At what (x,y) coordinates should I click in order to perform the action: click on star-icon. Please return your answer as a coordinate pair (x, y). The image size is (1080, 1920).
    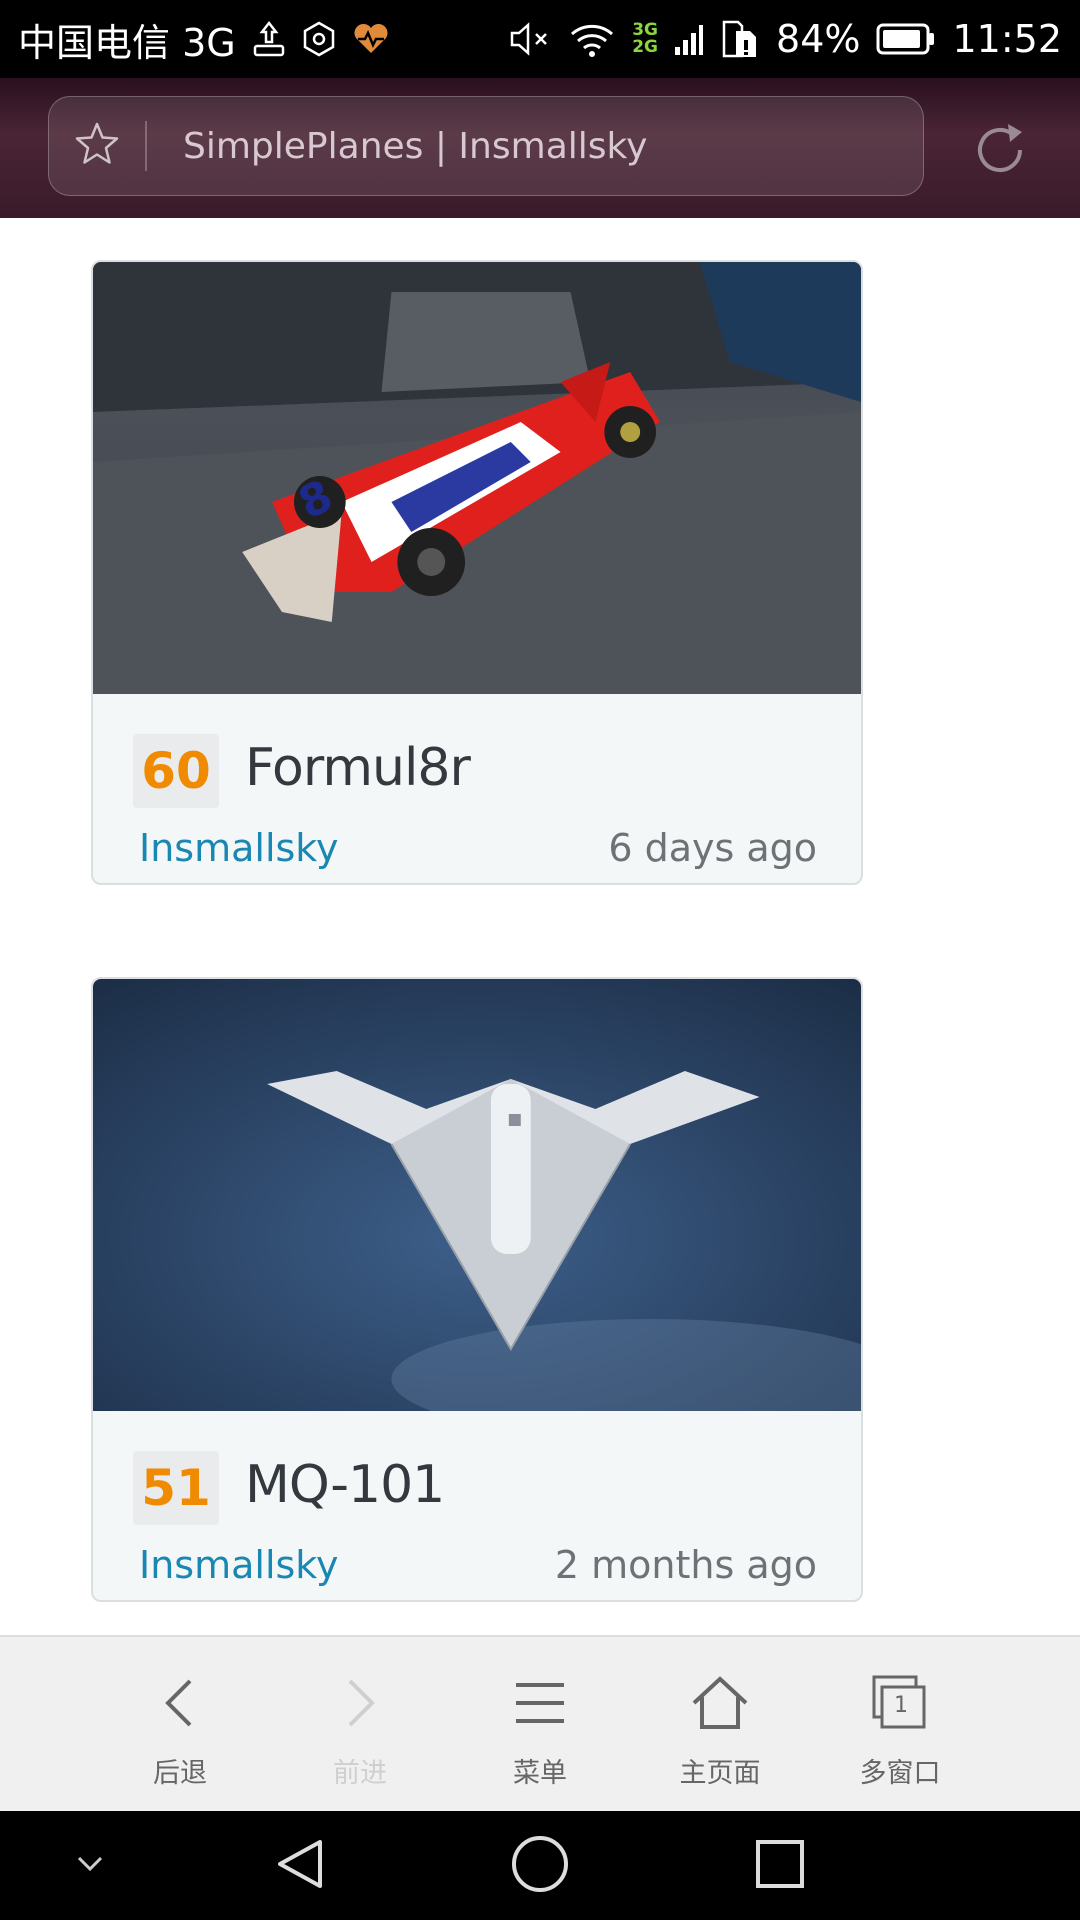
    Looking at the image, I should click on (97, 146).